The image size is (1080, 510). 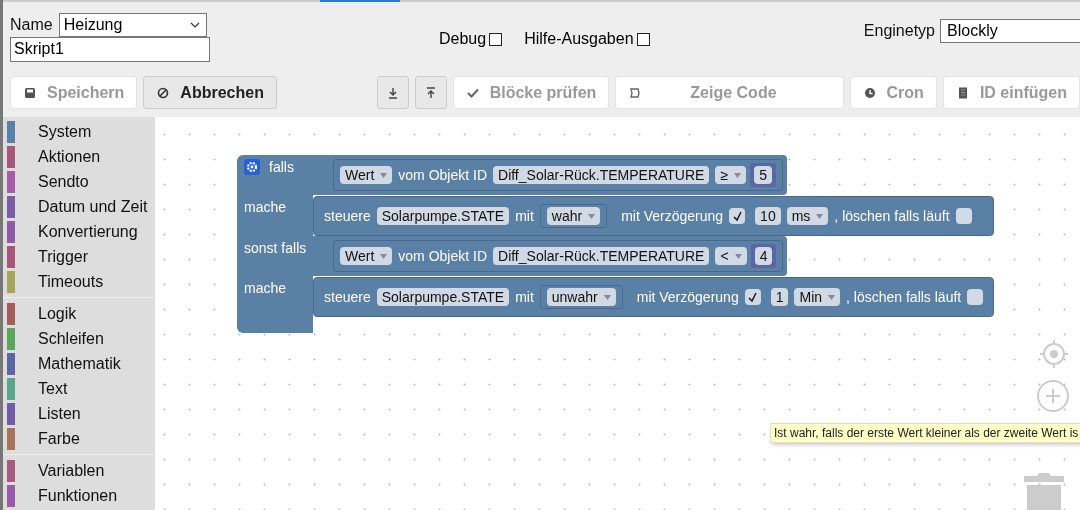 I want to click on value-dropdown: wahr, so click(x=573, y=216).